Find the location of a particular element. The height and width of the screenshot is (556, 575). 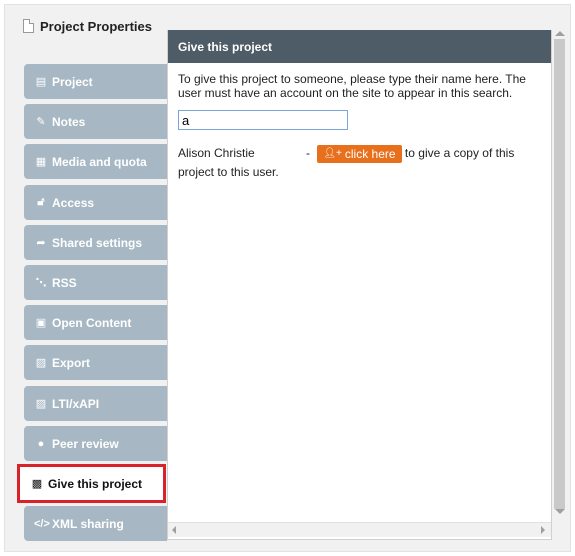

give-copy-button-label: click here is located at coordinates (370, 153).